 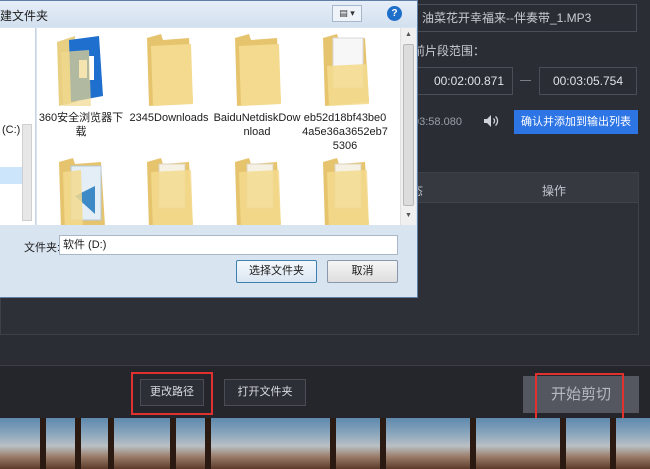 What do you see at coordinates (525, 18) in the screenshot?
I see `file-name-field: 油菜花开幸福来--伴奏带_1.MP3` at bounding box center [525, 18].